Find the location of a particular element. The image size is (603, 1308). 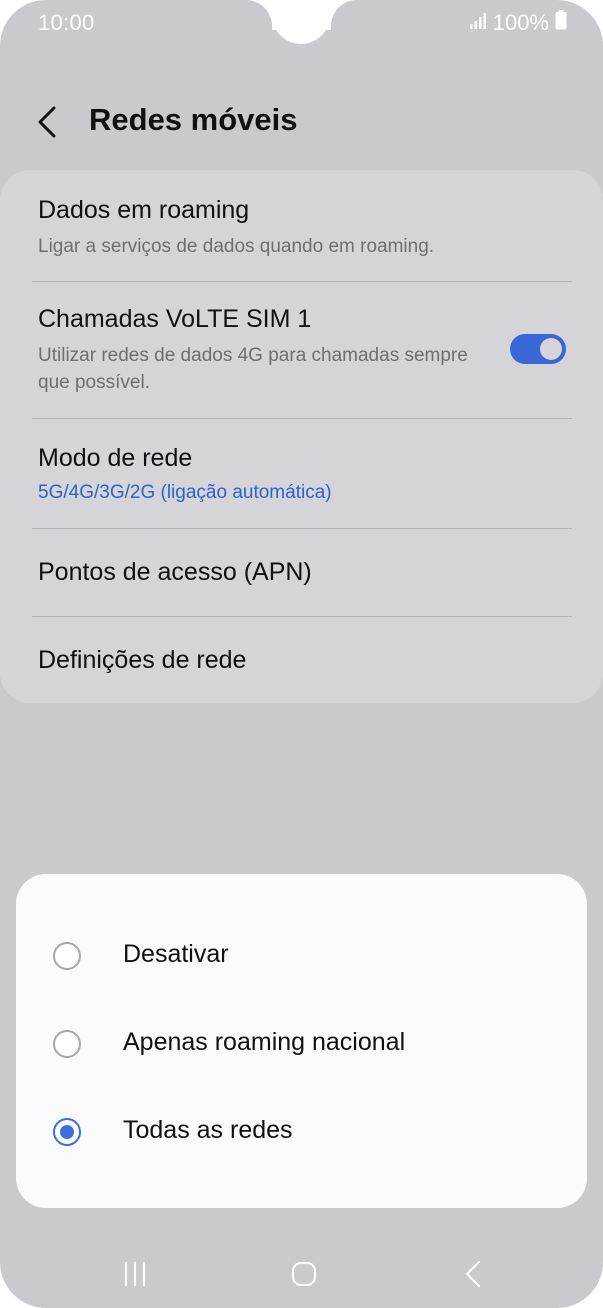

chevron-left-icon is located at coordinates (48, 122).